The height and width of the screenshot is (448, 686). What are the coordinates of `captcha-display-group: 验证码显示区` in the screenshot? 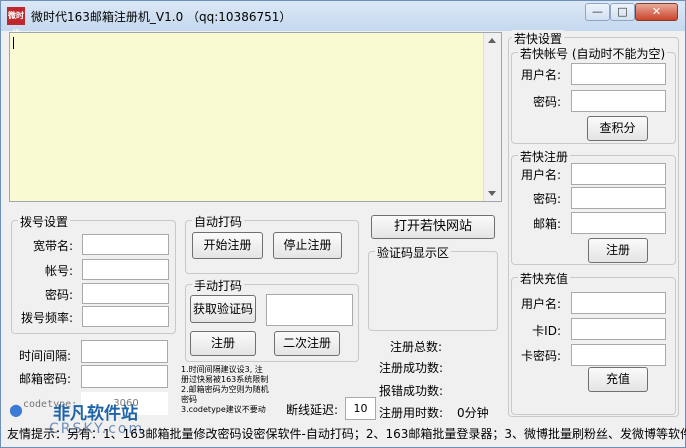 It's located at (433, 287).